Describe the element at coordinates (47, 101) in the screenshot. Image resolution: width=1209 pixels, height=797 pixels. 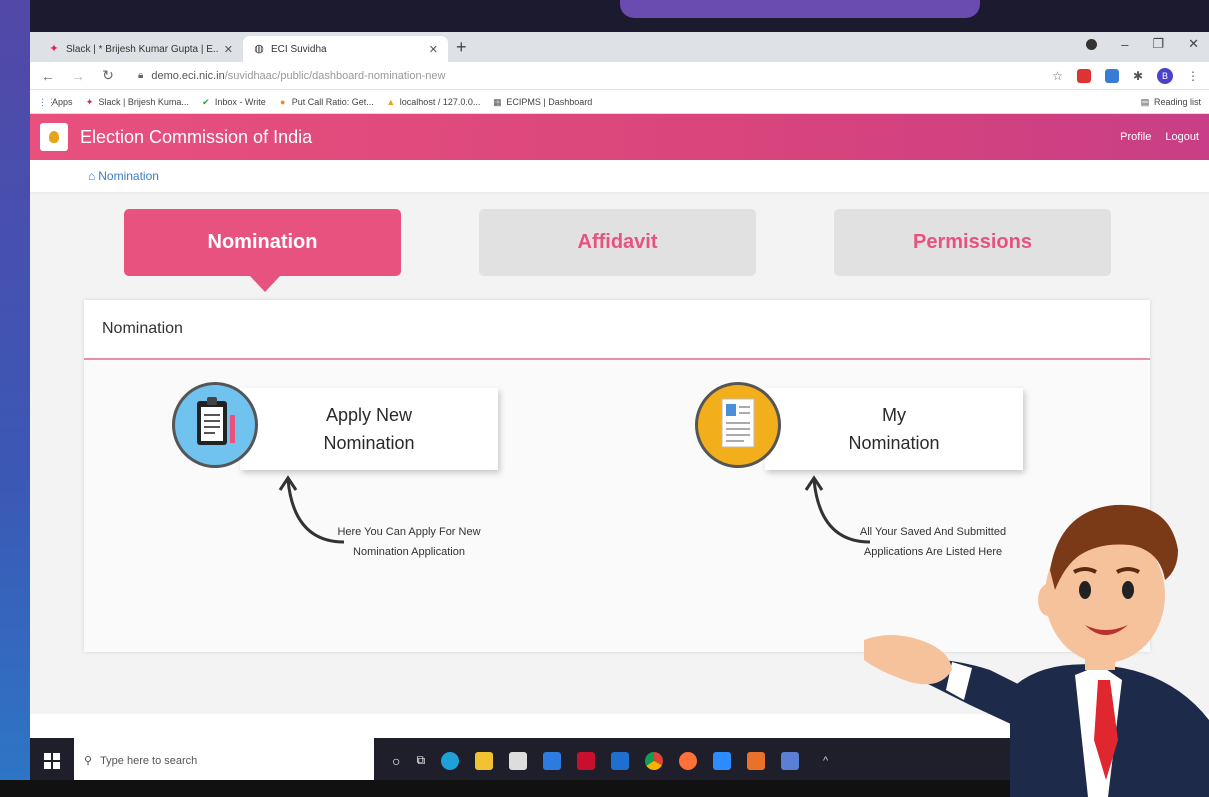
I see `apps-icon: ⋮⋮` at that location.